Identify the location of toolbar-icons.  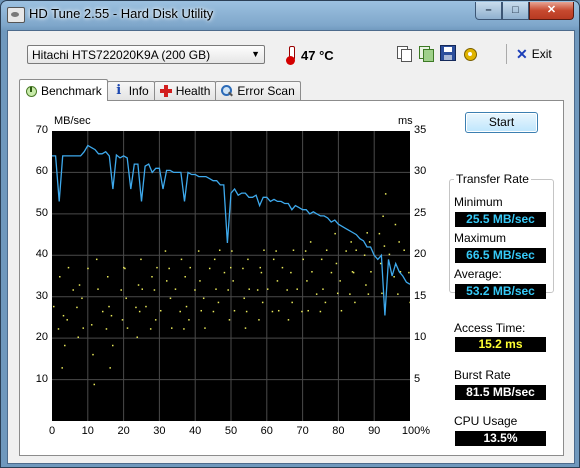
(437, 53).